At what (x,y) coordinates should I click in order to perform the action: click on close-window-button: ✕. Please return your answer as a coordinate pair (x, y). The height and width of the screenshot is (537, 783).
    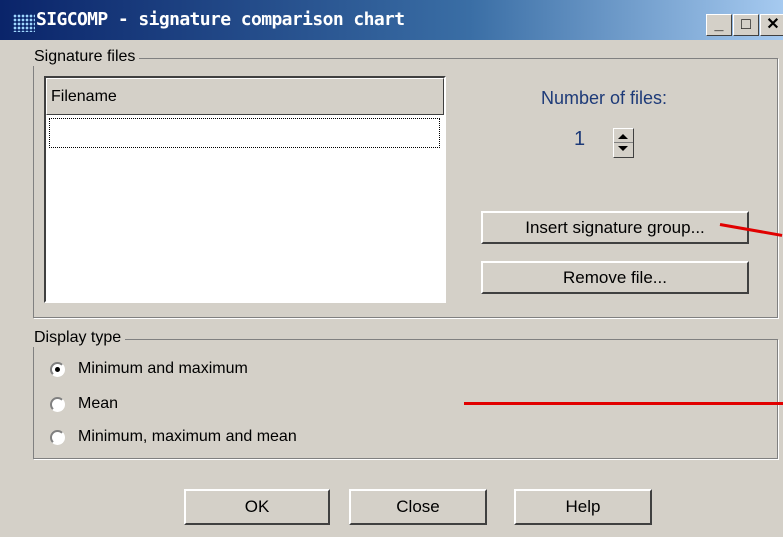
    Looking at the image, I should click on (771, 25).